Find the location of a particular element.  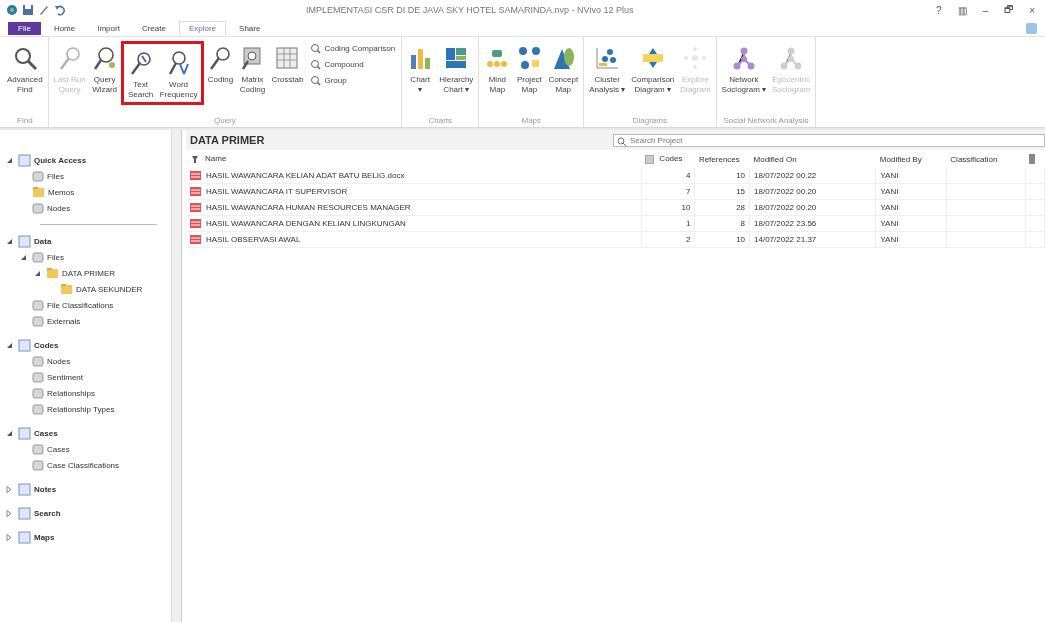

table-row: HASIL OBSERVASI AWAL 2 10 14/07/2022 21.37 YANI is located at coordinates (615, 239).